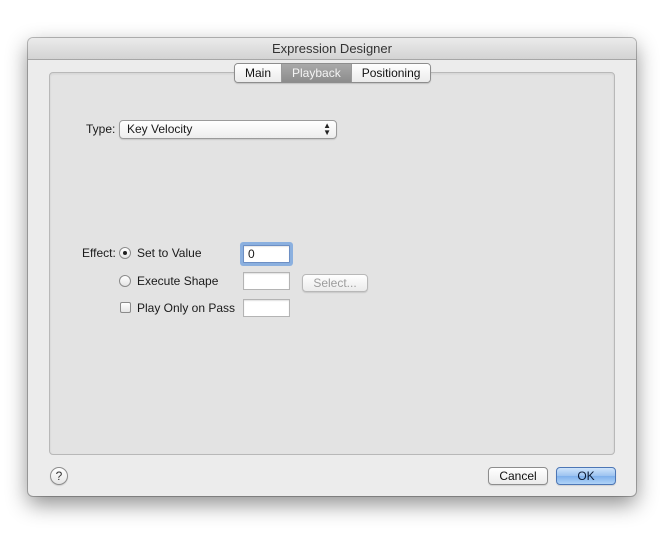 The height and width of the screenshot is (533, 664). What do you see at coordinates (125, 307) in the screenshot?
I see `play-only-on-pass-checkbox` at bounding box center [125, 307].